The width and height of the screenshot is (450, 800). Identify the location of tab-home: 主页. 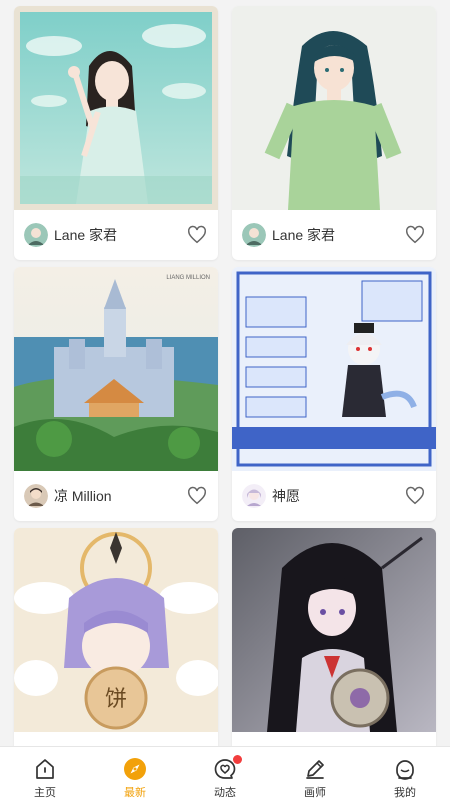
(45, 773).